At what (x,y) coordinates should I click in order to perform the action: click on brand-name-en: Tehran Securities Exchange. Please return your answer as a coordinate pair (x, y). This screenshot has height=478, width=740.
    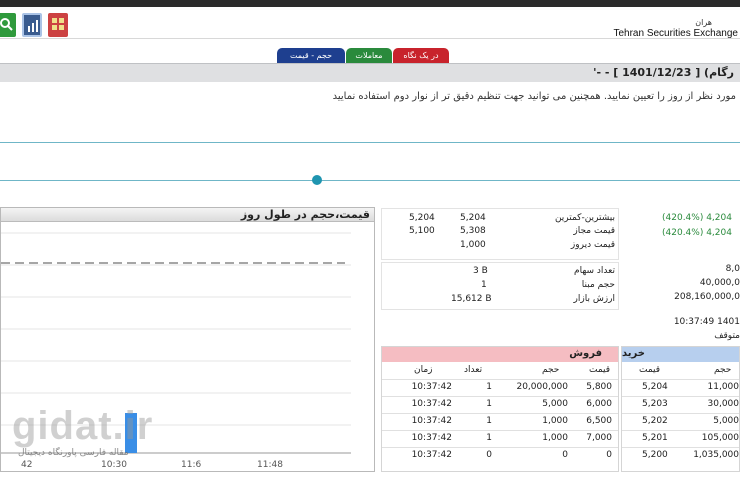
    Looking at the image, I should click on (675, 33).